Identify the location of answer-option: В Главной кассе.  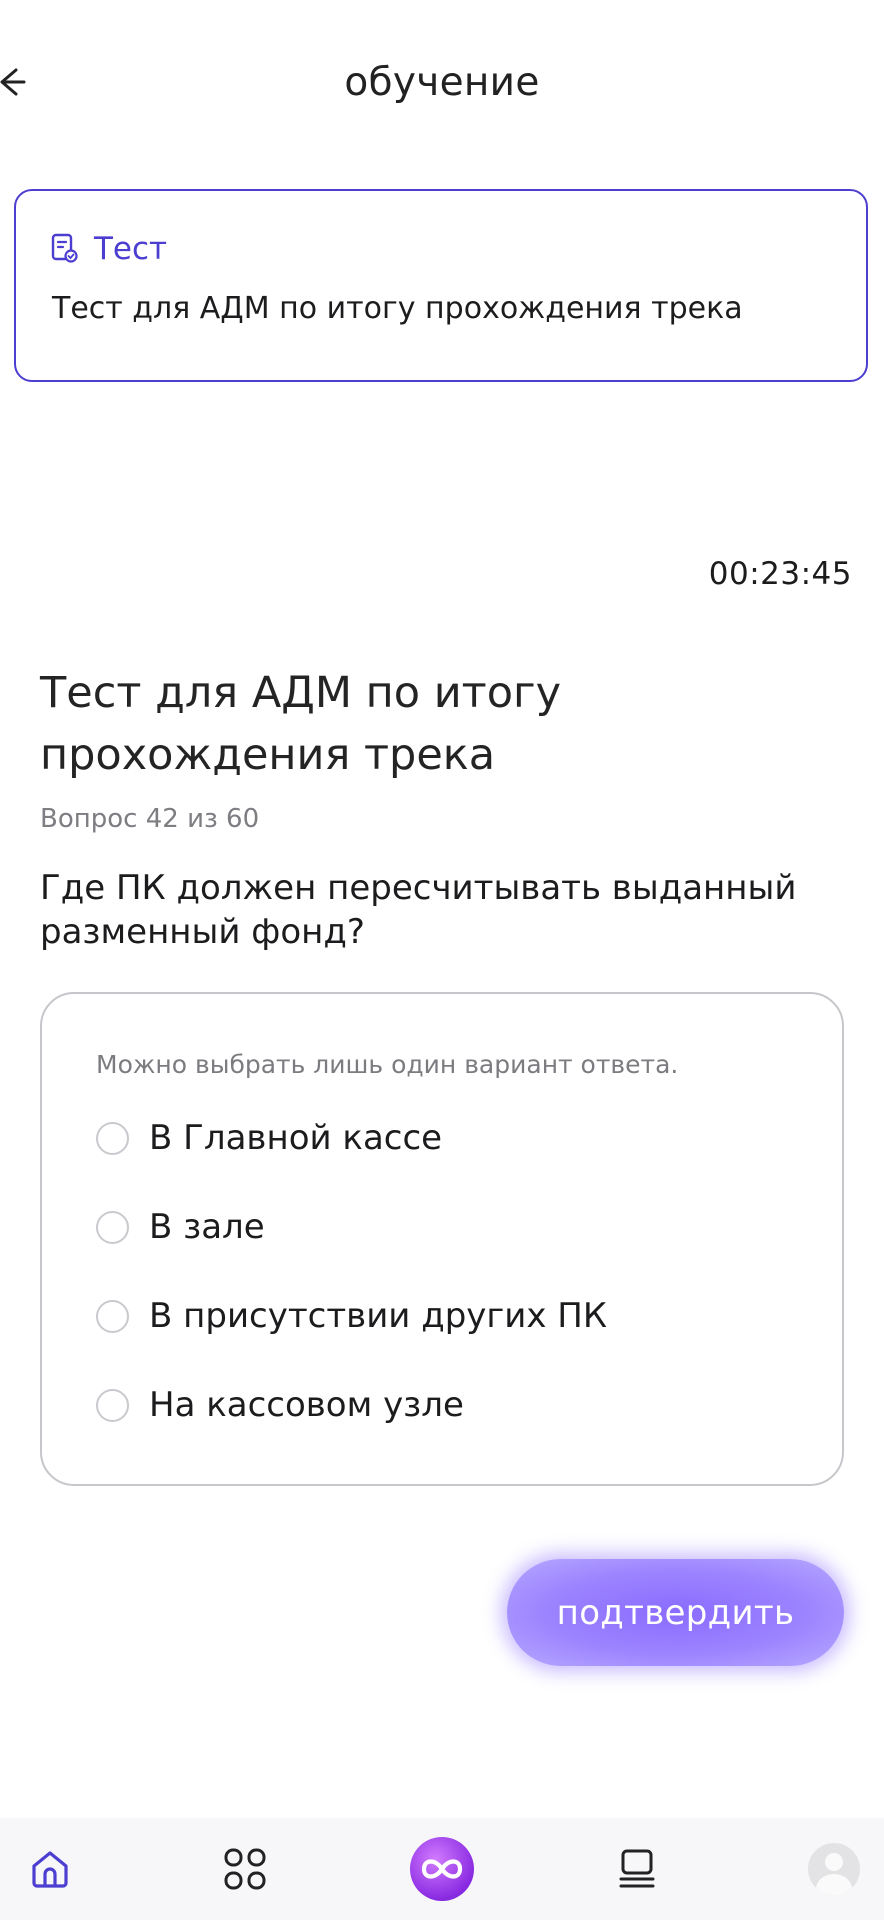
(269, 1138).